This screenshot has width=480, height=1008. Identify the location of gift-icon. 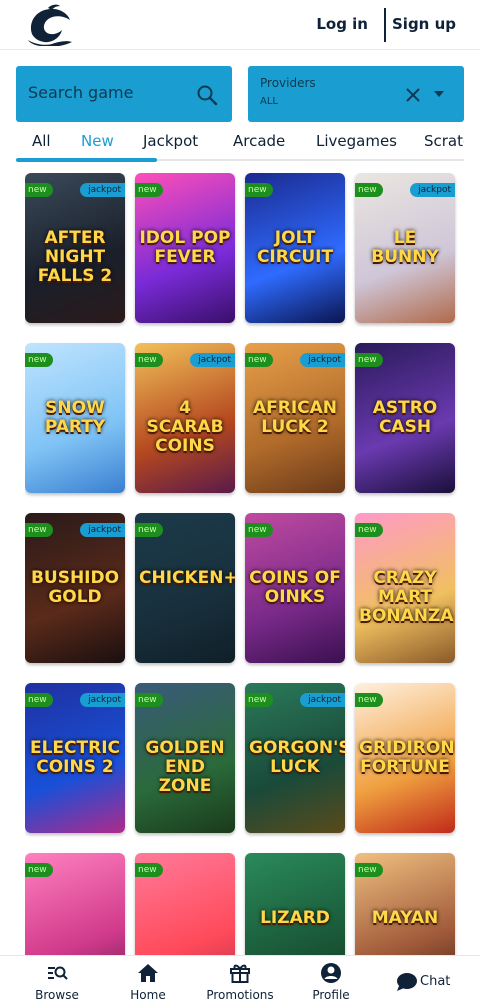
(240, 973).